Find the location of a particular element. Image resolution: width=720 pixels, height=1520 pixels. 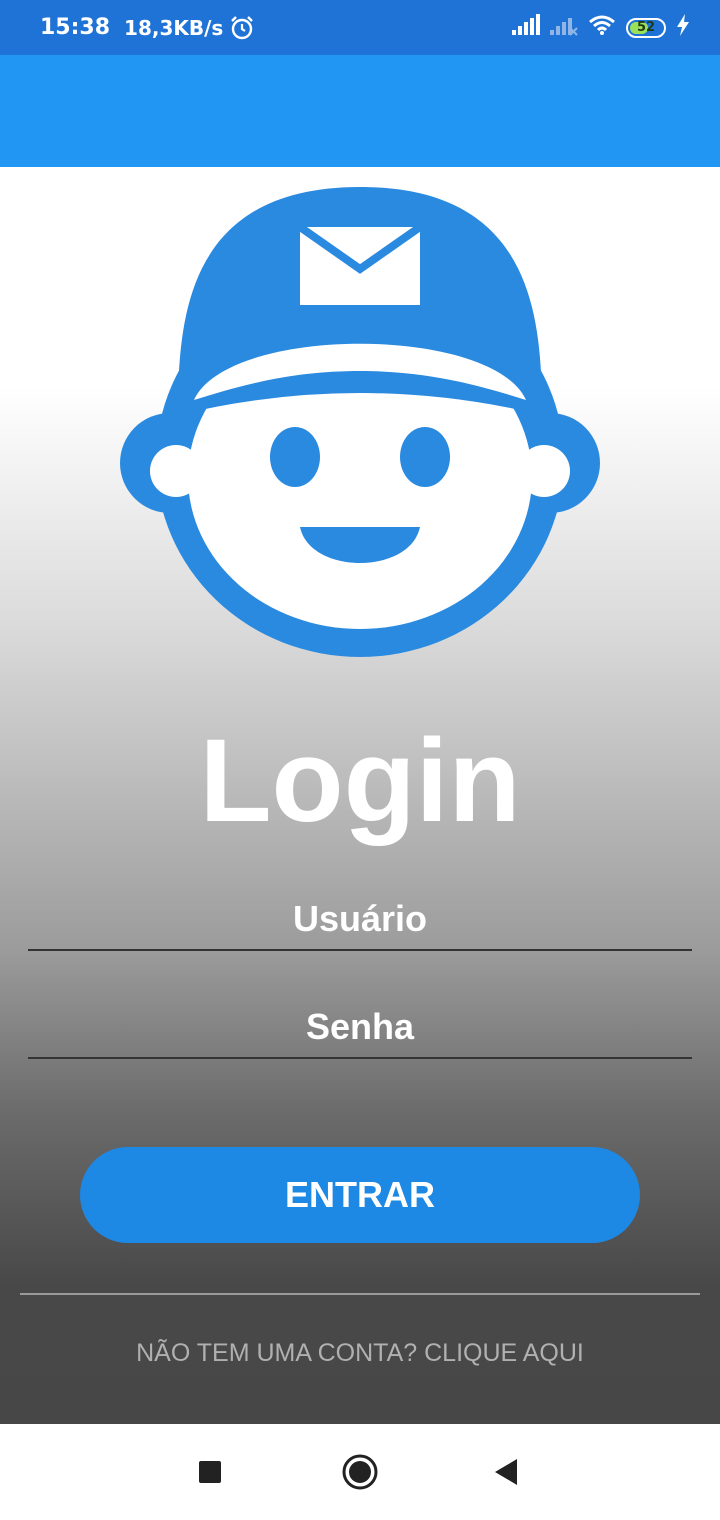

wifi-icon is located at coordinates (602, 27).